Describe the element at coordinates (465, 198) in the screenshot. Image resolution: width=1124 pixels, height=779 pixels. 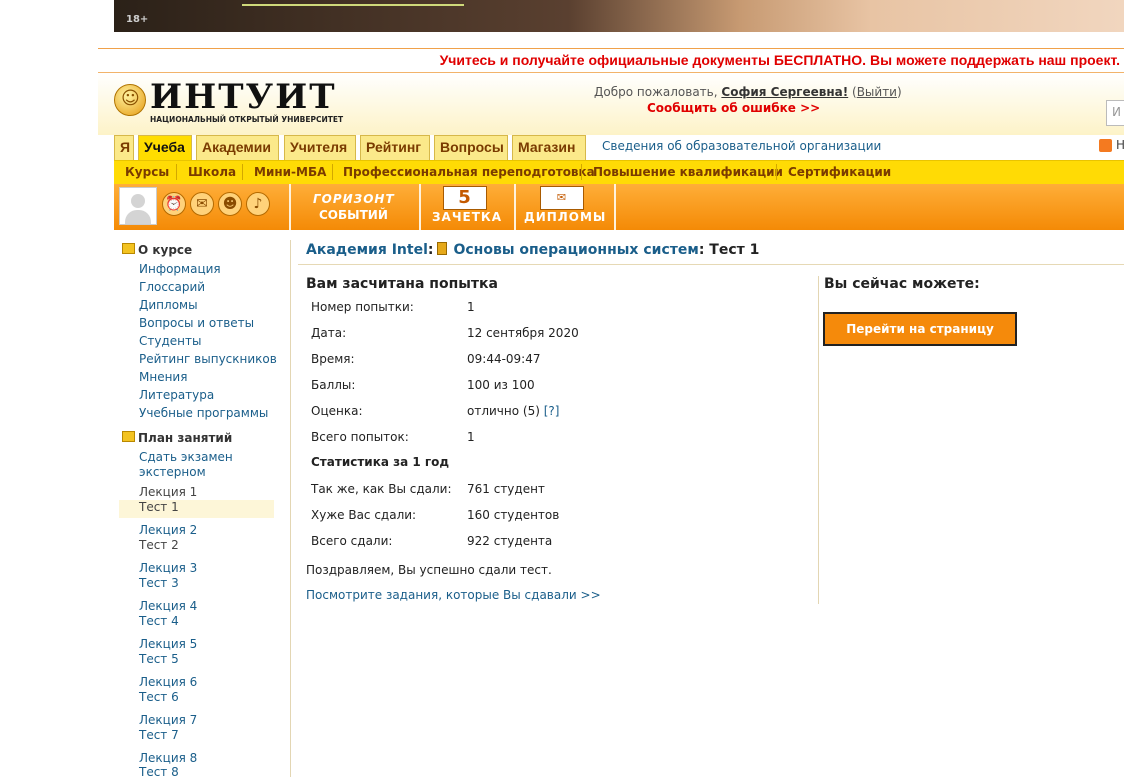
I see `gradebook-icon: 5` at that location.